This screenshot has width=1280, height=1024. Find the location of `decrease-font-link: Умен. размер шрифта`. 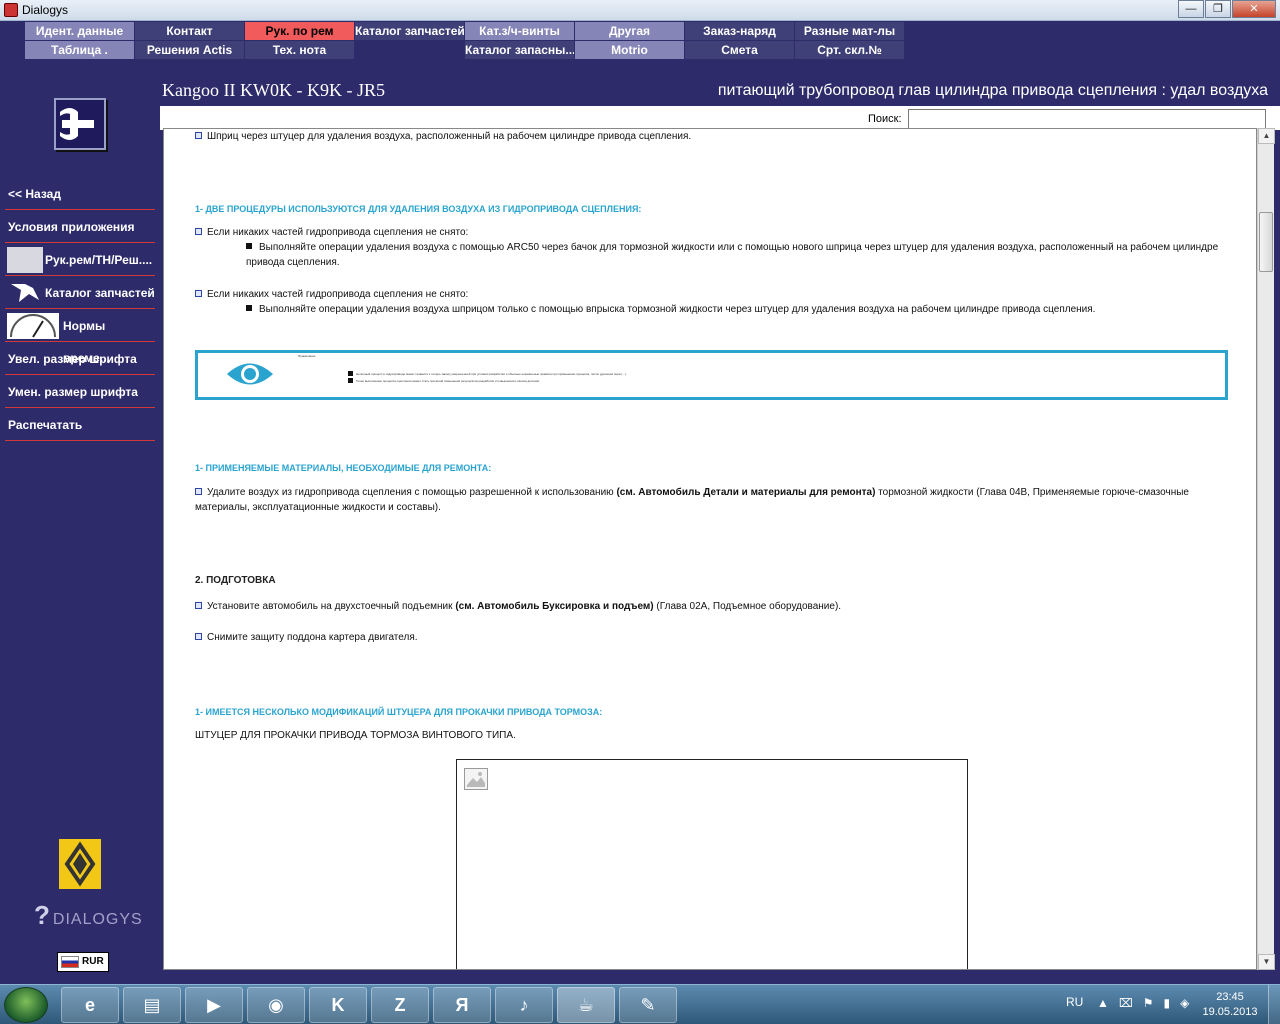

decrease-font-link: Умен. размер шрифта is located at coordinates (80, 392).